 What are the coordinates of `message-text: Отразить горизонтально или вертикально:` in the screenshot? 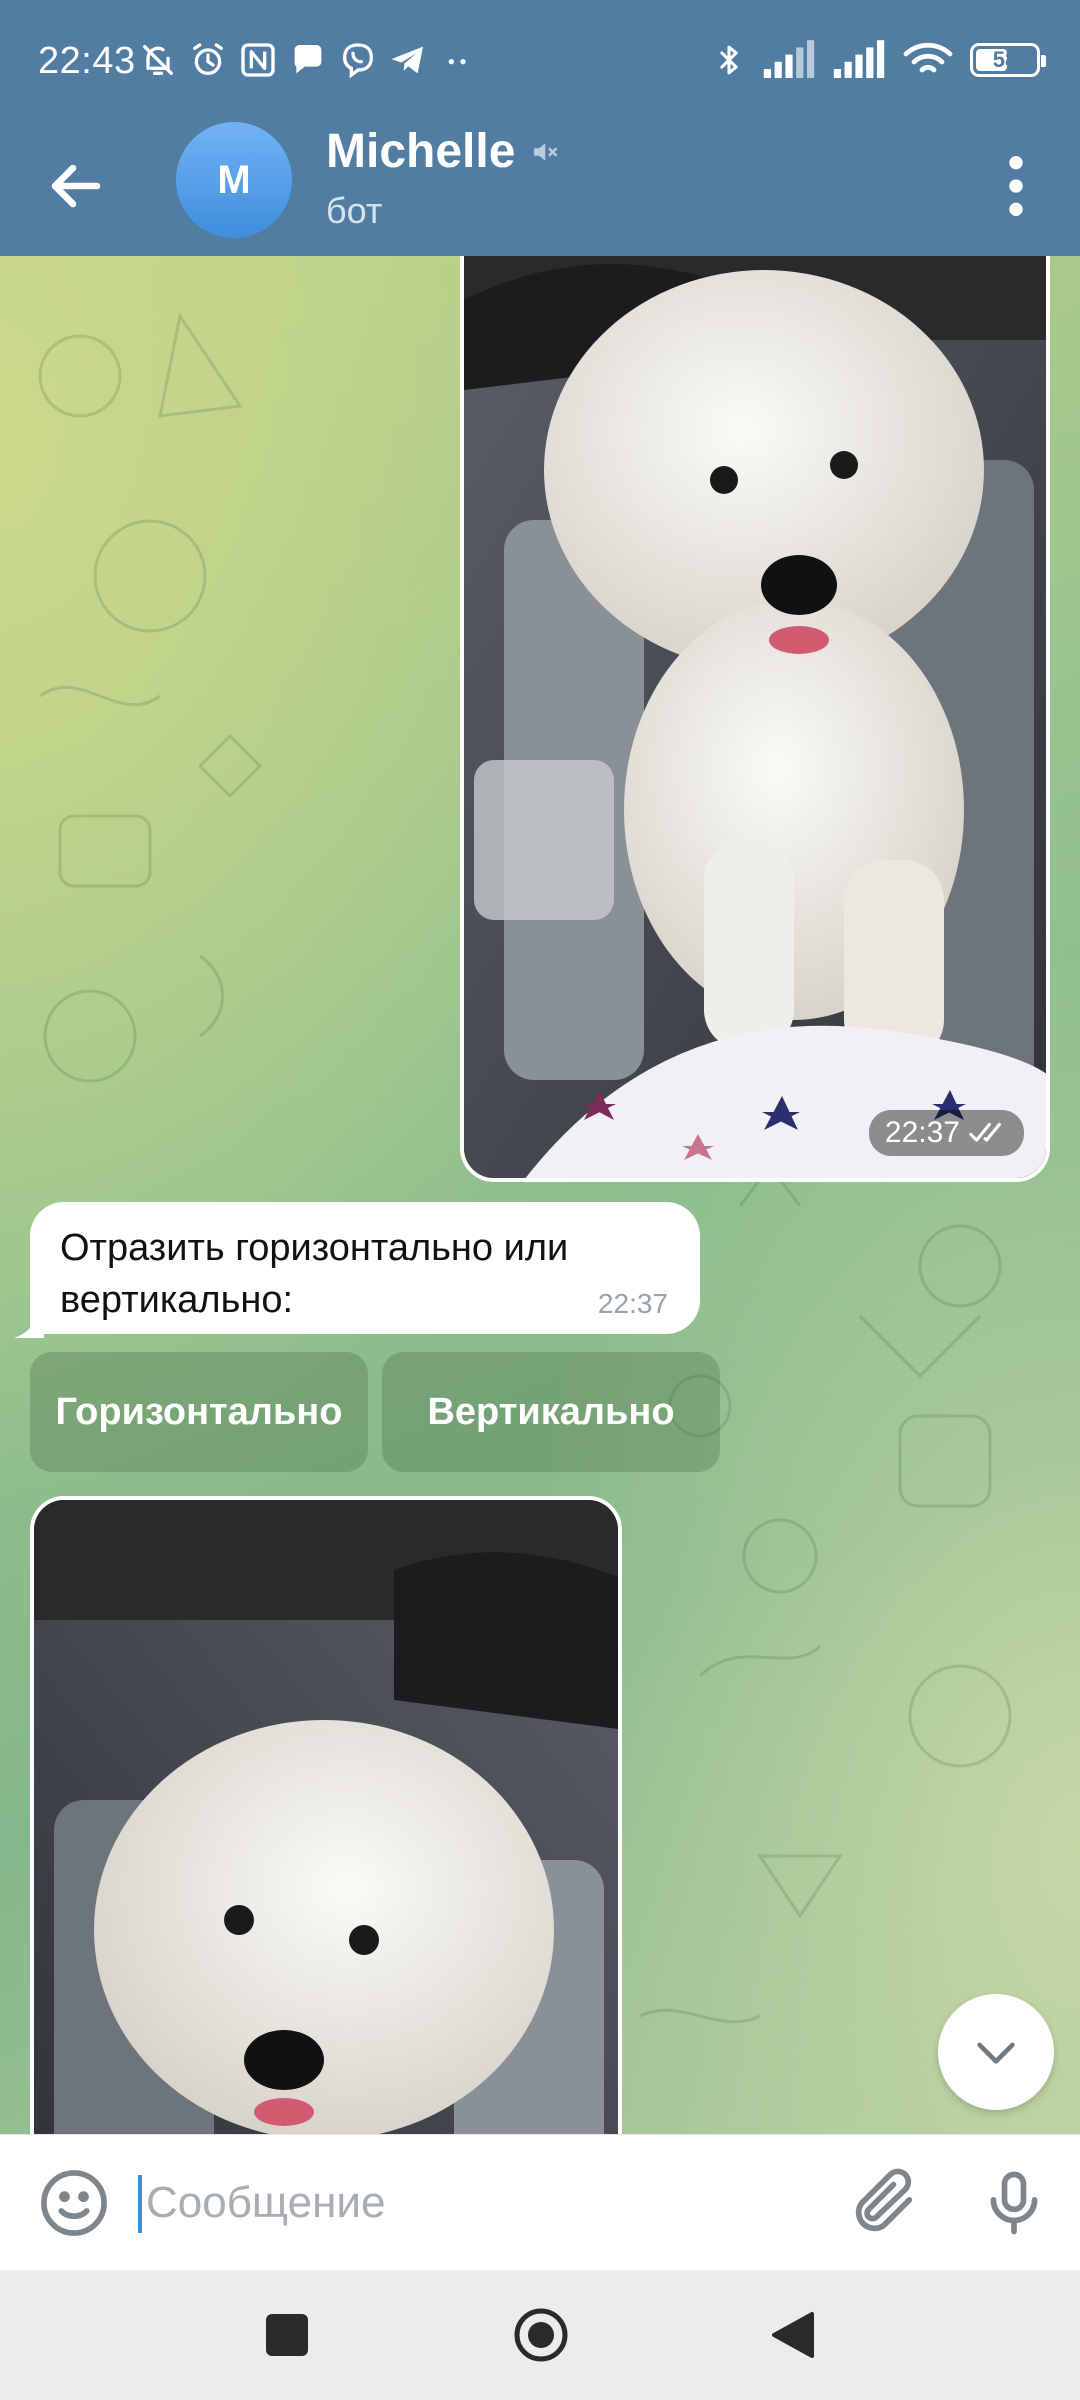 It's located at (314, 1274).